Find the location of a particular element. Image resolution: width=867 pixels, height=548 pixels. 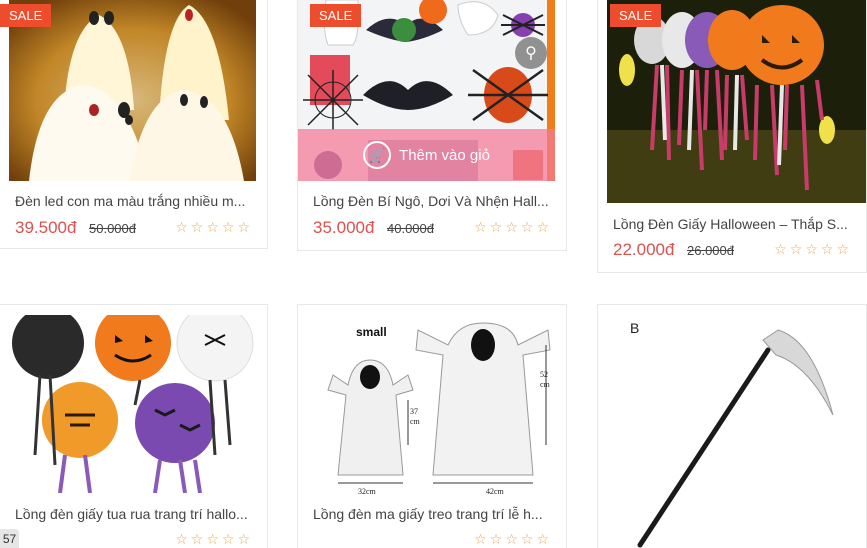

product-old-price: 40.000đ is located at coordinates (410, 228).